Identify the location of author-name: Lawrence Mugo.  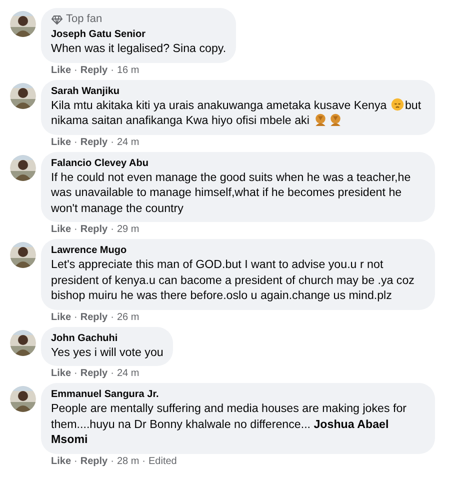
(238, 250).